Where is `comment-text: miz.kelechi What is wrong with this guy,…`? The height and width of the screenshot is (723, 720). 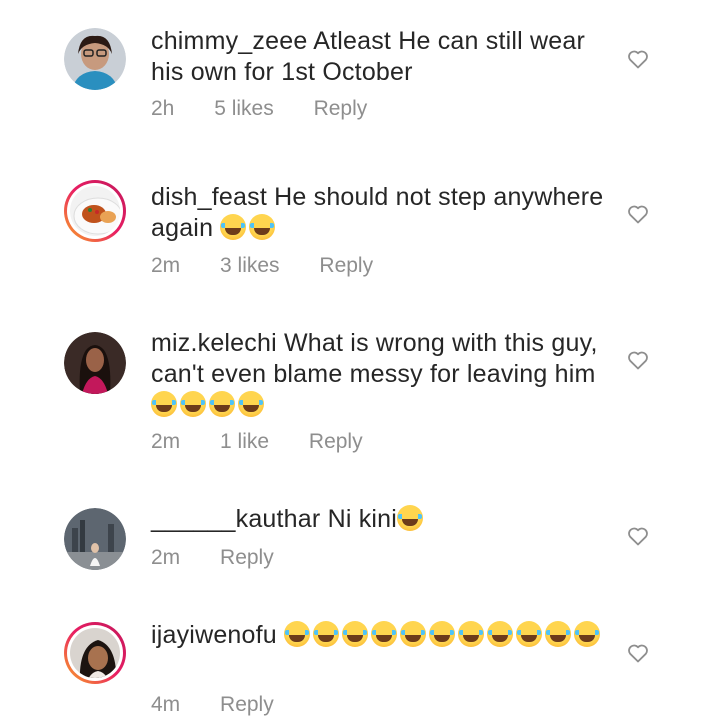 comment-text: miz.kelechi What is wrong with this guy,… is located at coordinates (381, 374).